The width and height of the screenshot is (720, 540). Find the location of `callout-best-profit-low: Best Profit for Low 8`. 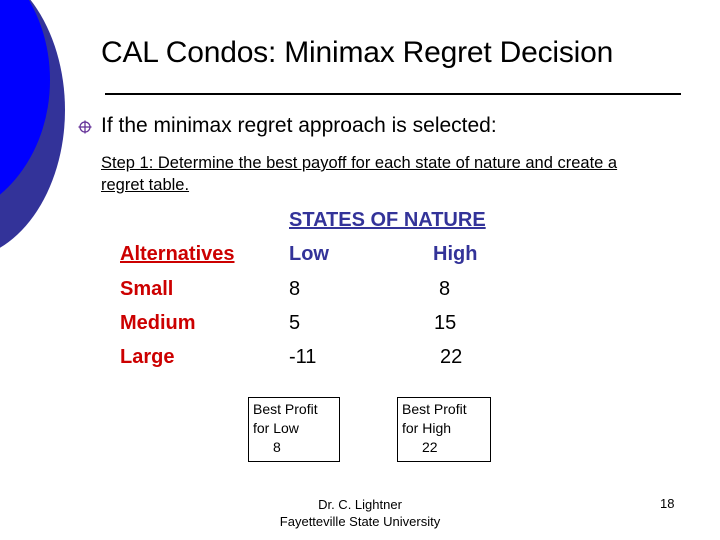

callout-best-profit-low: Best Profit for Low 8 is located at coordinates (294, 429).